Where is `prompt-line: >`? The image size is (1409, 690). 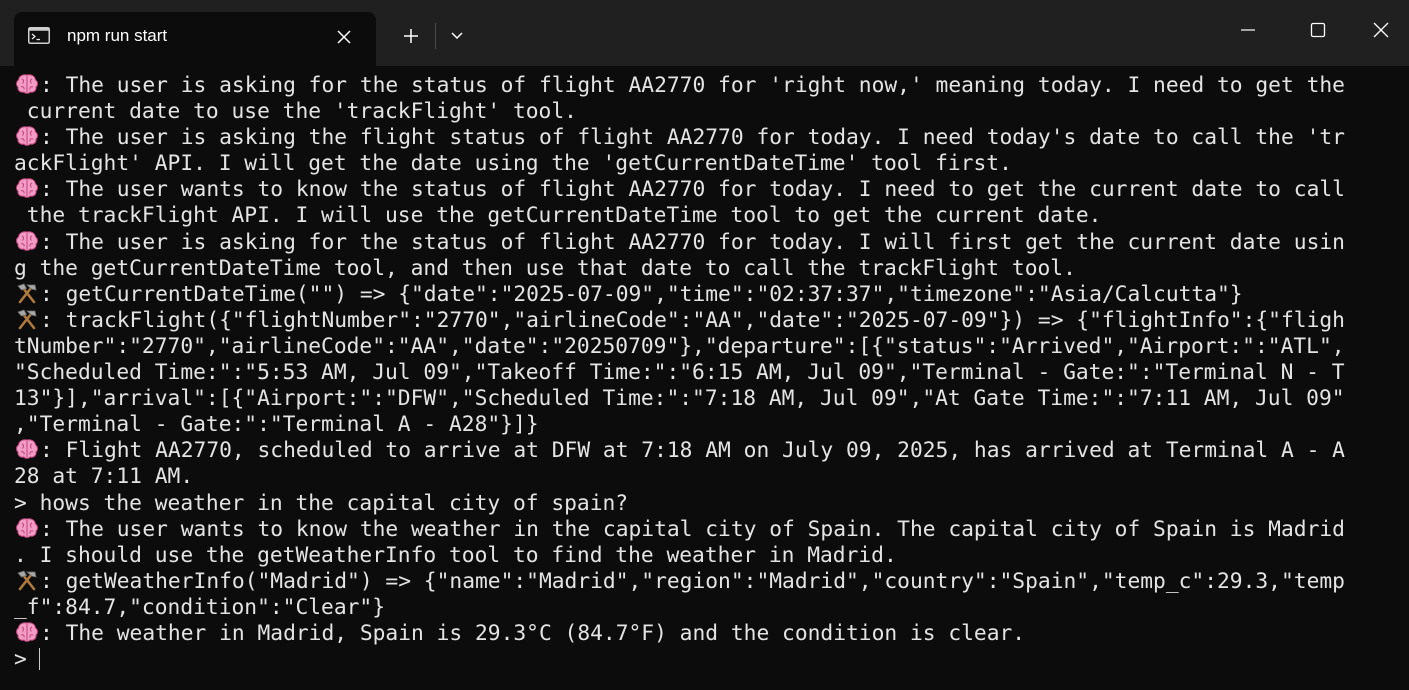
prompt-line: > is located at coordinates (706, 660).